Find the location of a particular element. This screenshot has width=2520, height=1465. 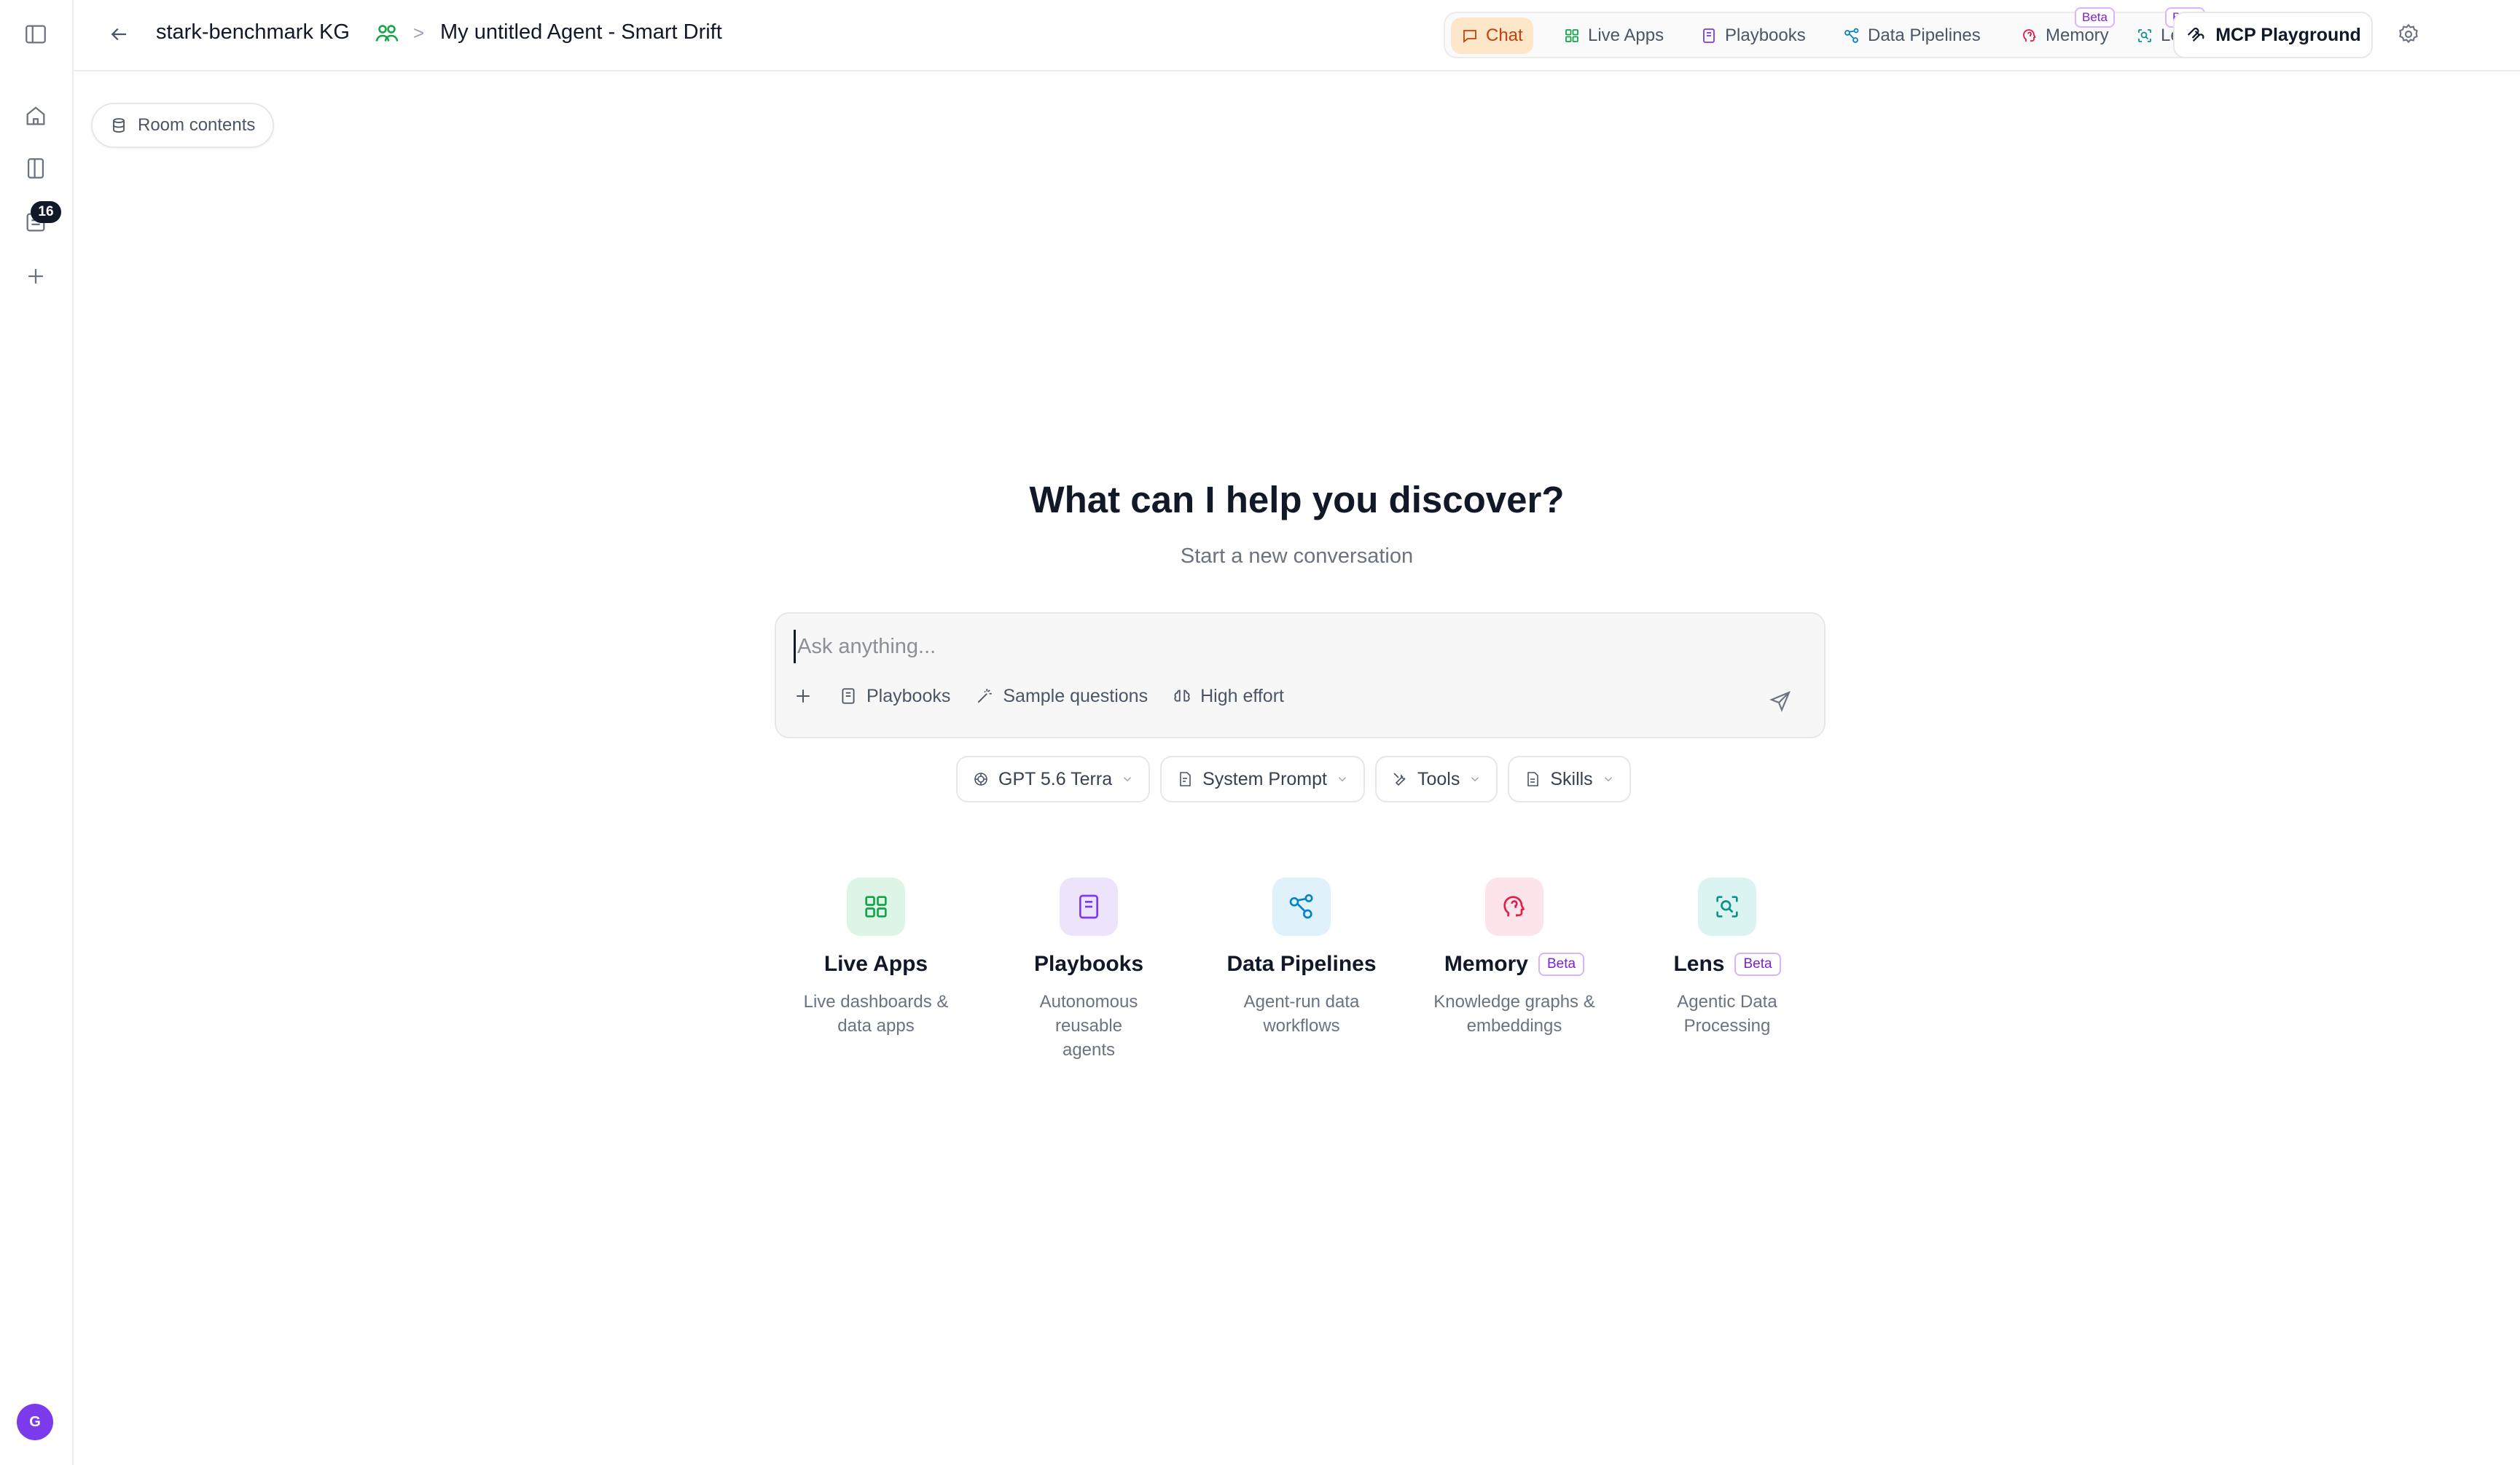

chat-icon is located at coordinates (1469, 36).